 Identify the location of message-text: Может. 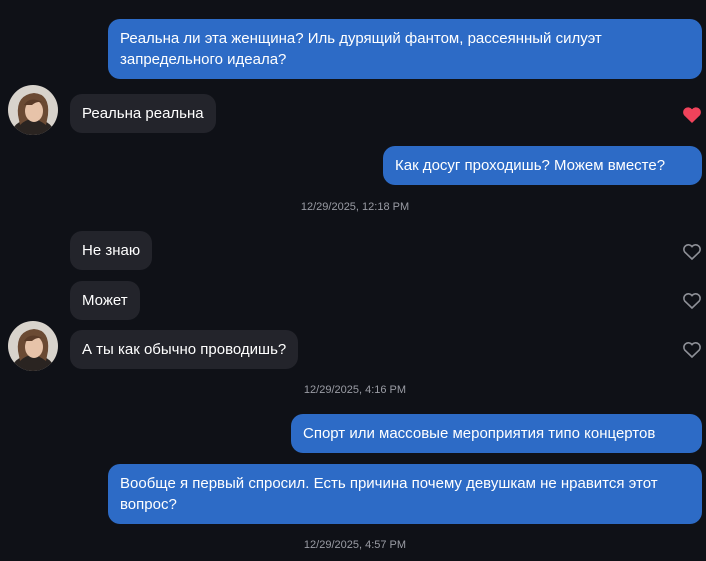
(105, 300).